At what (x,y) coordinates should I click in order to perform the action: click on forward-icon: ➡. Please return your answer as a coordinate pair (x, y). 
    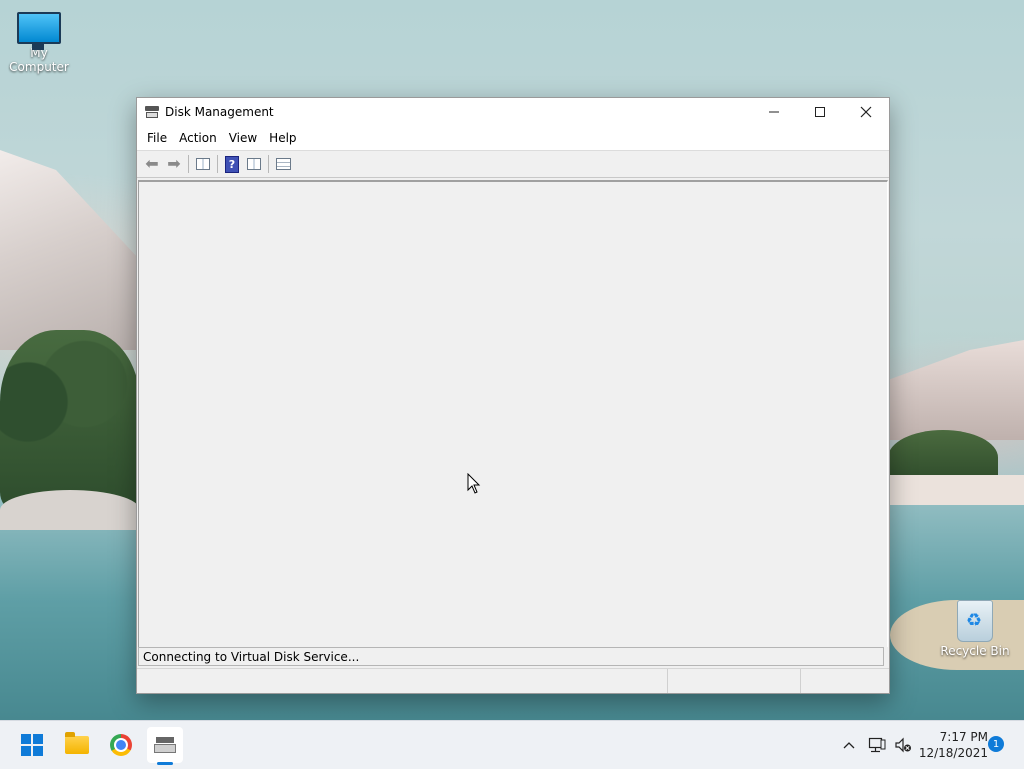
    Looking at the image, I should click on (174, 163).